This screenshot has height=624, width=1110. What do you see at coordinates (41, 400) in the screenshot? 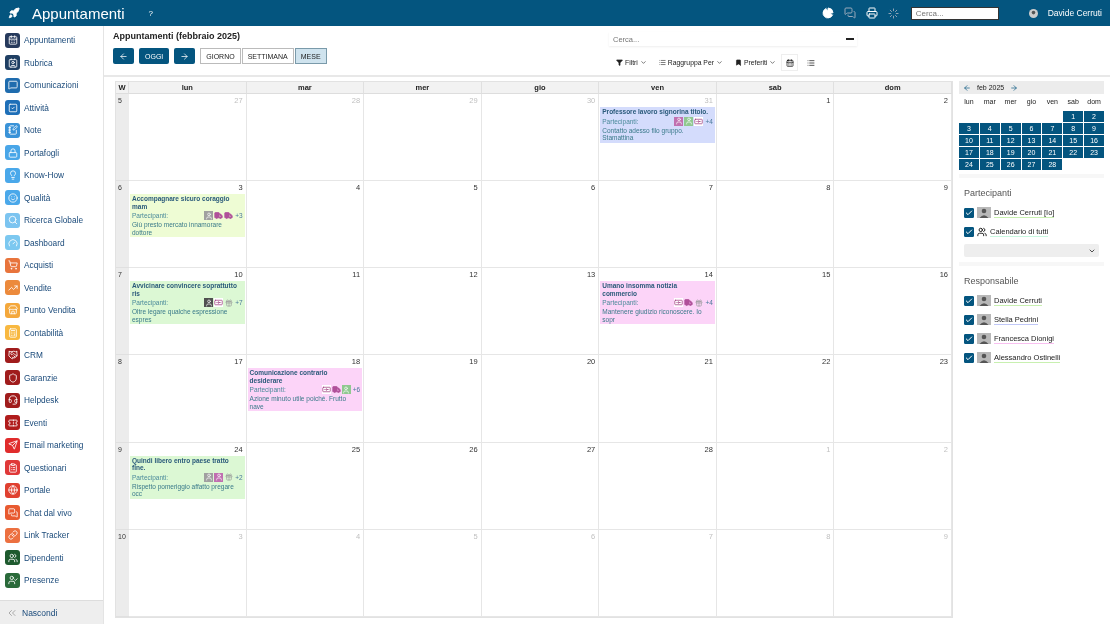
I see `sidebar-label: Helpdesk` at bounding box center [41, 400].